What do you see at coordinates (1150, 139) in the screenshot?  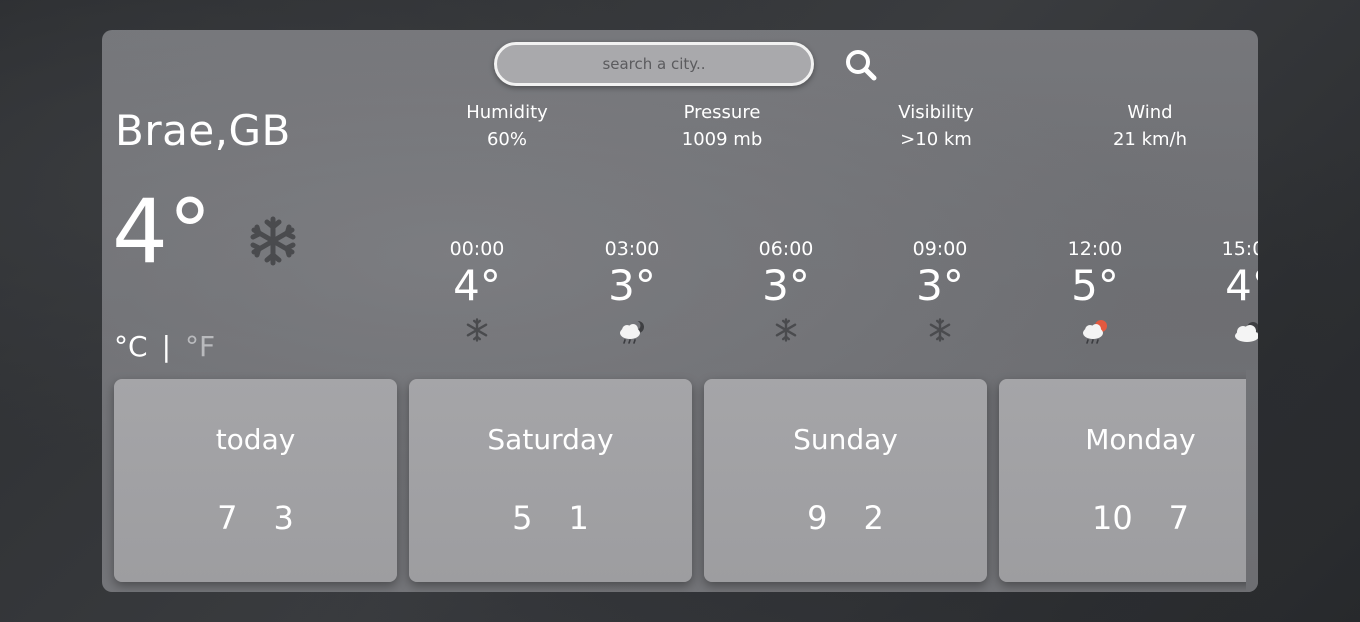 I see `stat-value: 21 km/h` at bounding box center [1150, 139].